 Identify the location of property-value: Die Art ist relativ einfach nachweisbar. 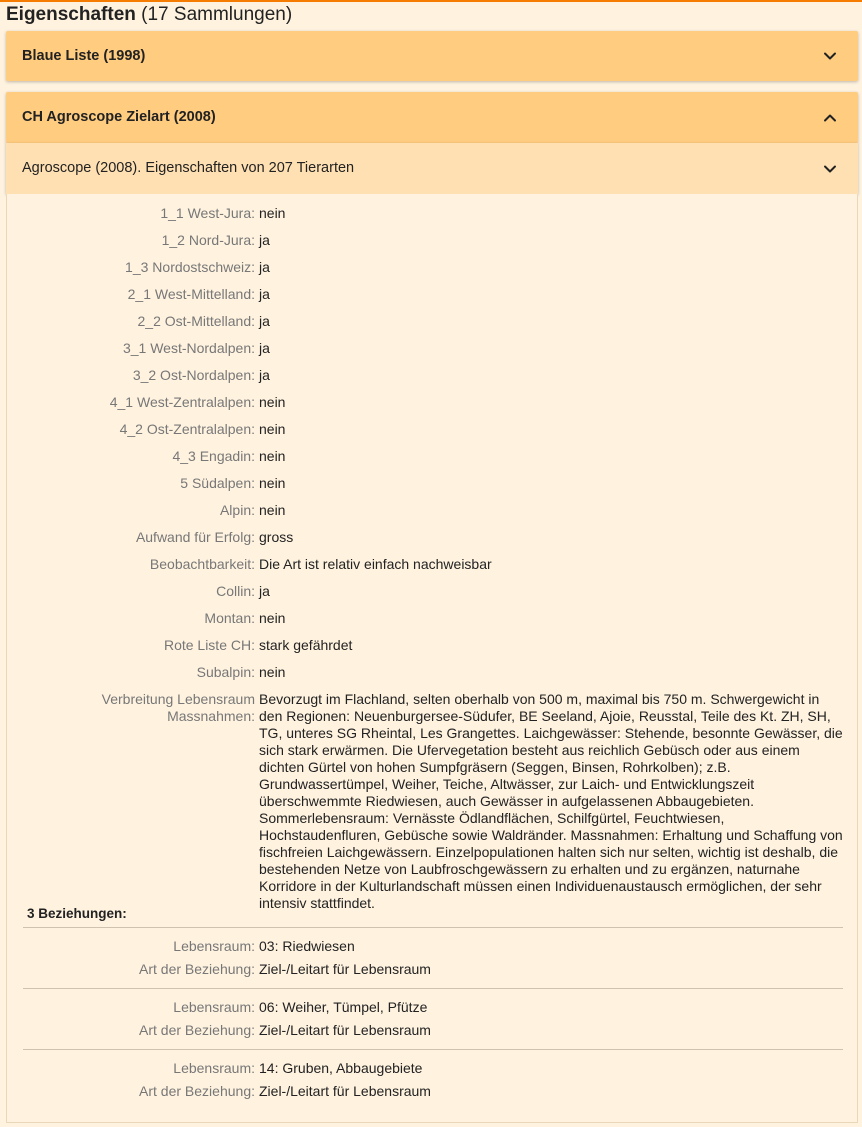
(375, 564).